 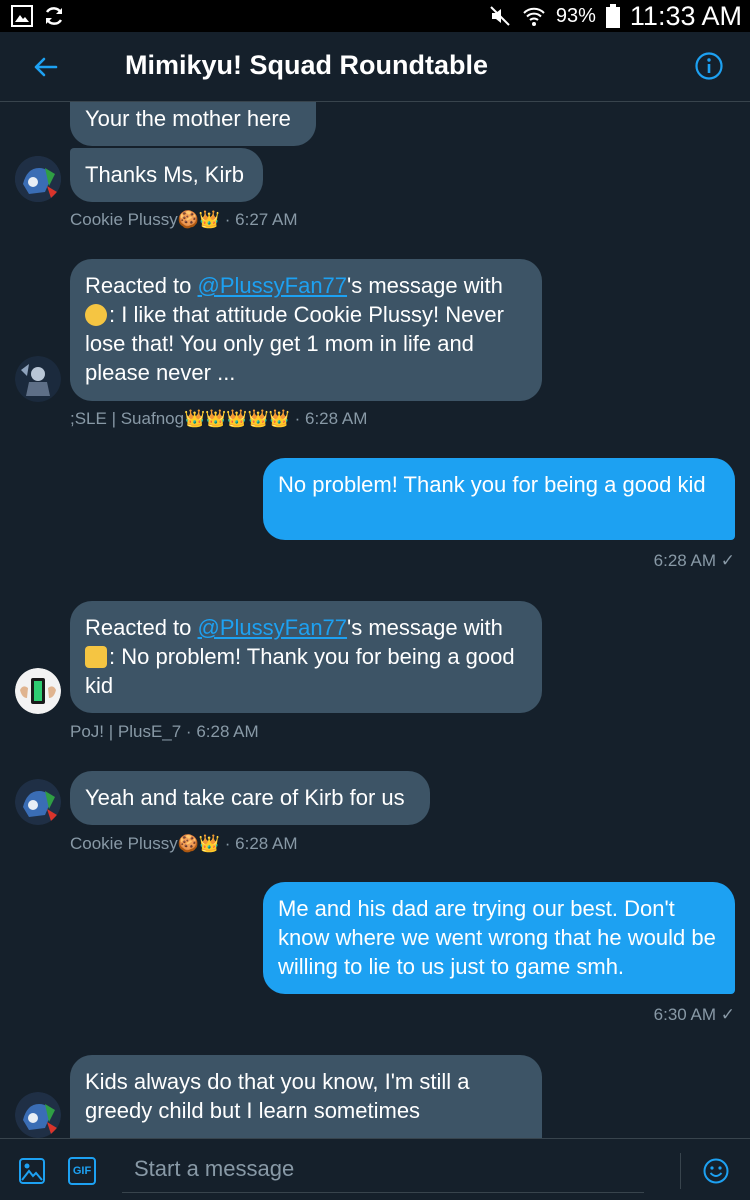 I want to click on thumbs-up-emoji-icon, so click(x=96, y=657).